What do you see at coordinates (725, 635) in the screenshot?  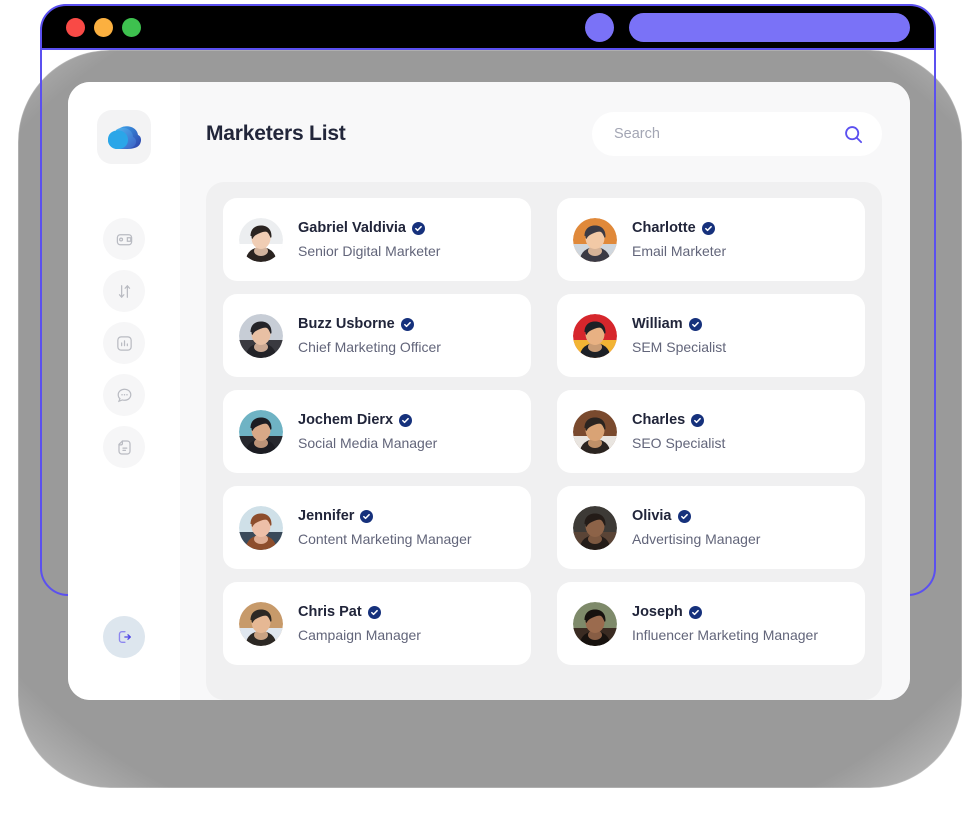 I see `marketer-role: Influencer Marketing Manager` at bounding box center [725, 635].